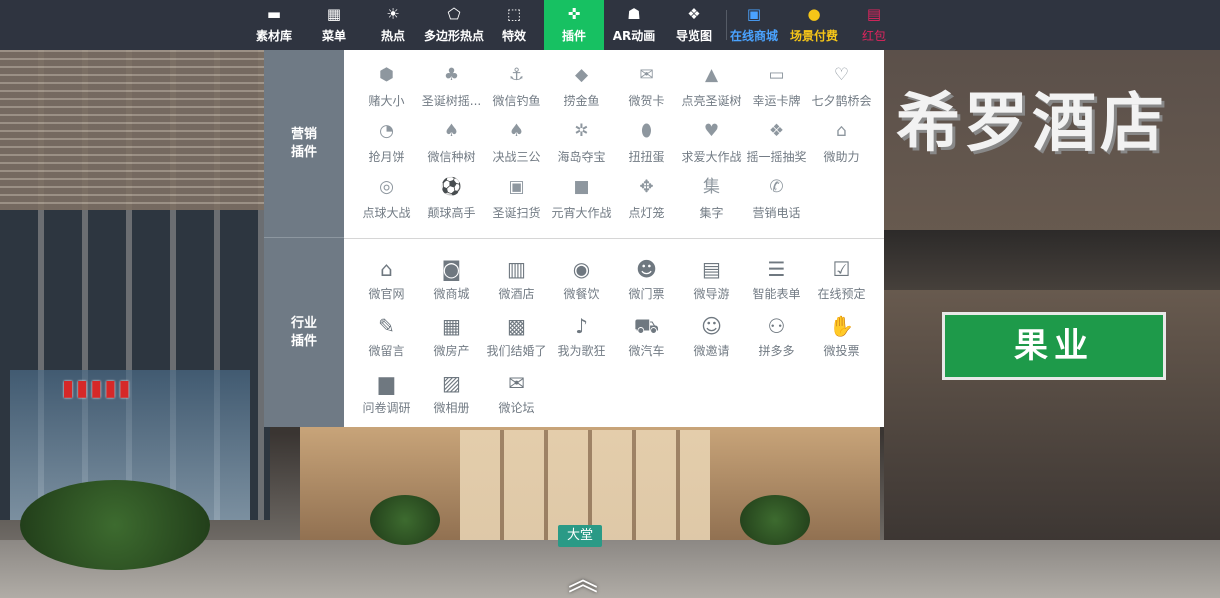 The height and width of the screenshot is (598, 1220). Describe the element at coordinates (726, 25) in the screenshot. I see `toolbar-divider` at that location.